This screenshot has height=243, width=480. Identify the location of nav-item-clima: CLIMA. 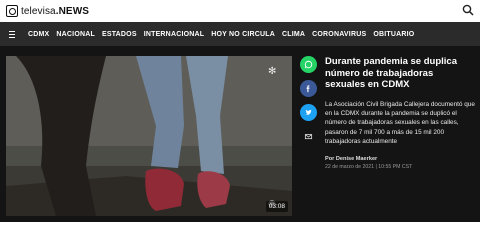
(293, 34).